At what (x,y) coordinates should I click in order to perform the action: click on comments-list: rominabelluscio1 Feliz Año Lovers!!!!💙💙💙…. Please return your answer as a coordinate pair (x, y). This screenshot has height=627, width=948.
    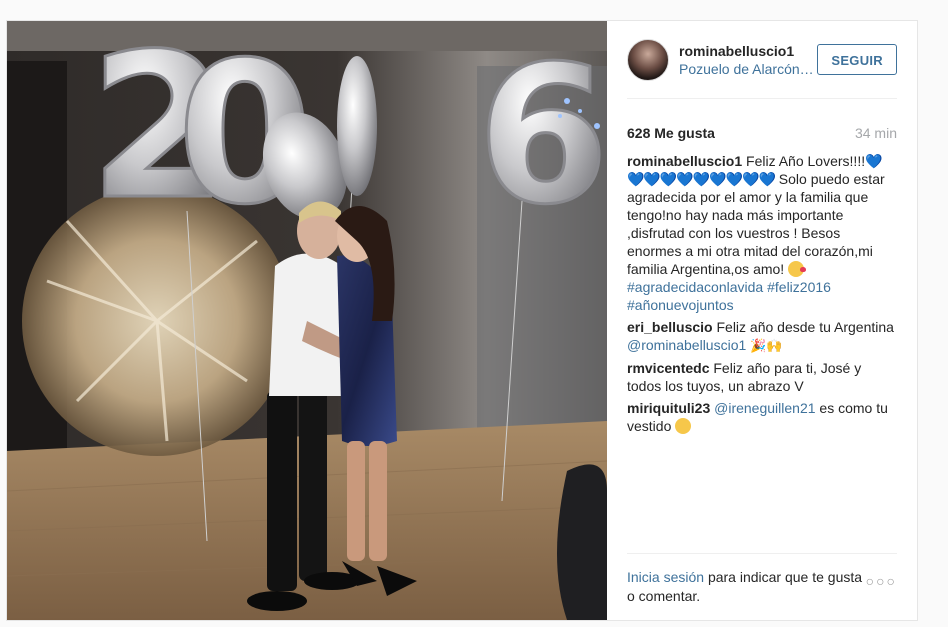
    Looking at the image, I should click on (762, 295).